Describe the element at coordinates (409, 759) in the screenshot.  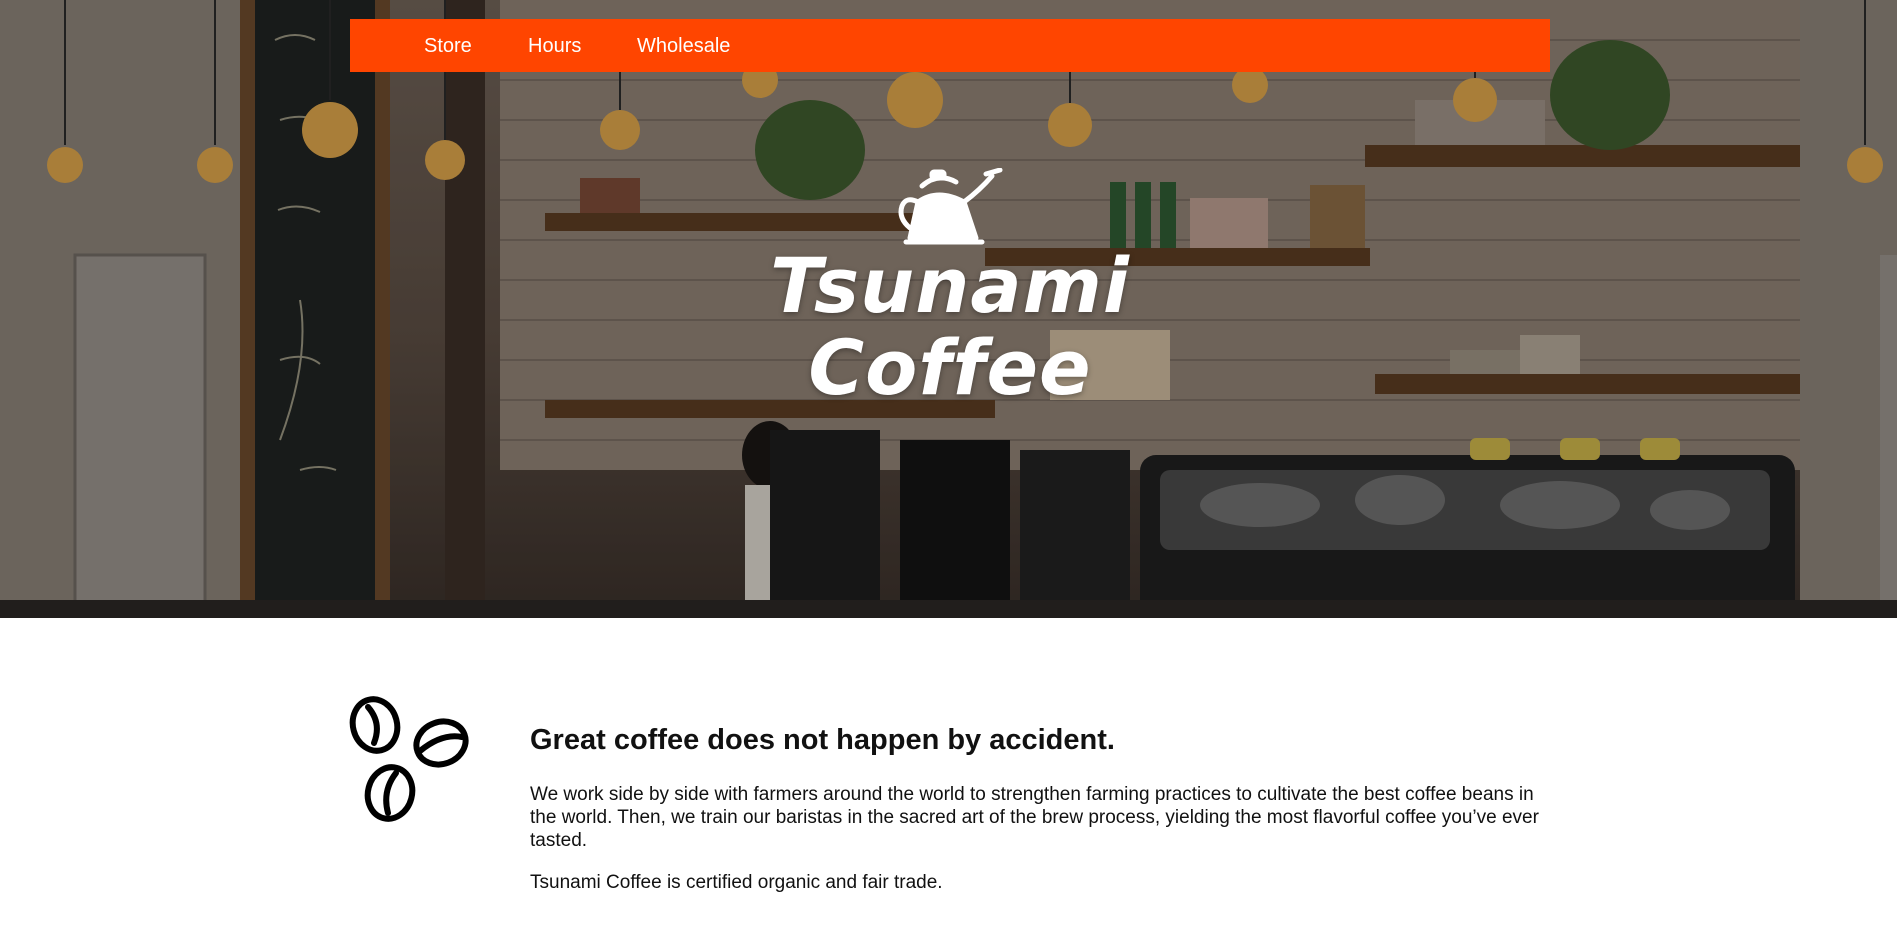
I see `coffee-beans-icon` at that location.